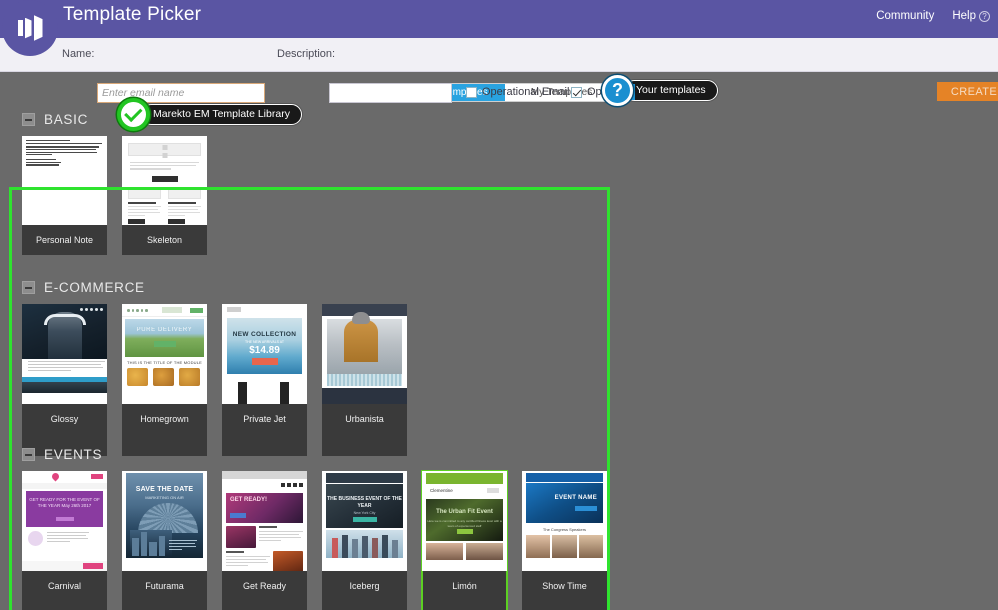 This screenshot has height=610, width=998. Describe the element at coordinates (264, 521) in the screenshot. I see `template-thumbnail: GET READY!` at that location.